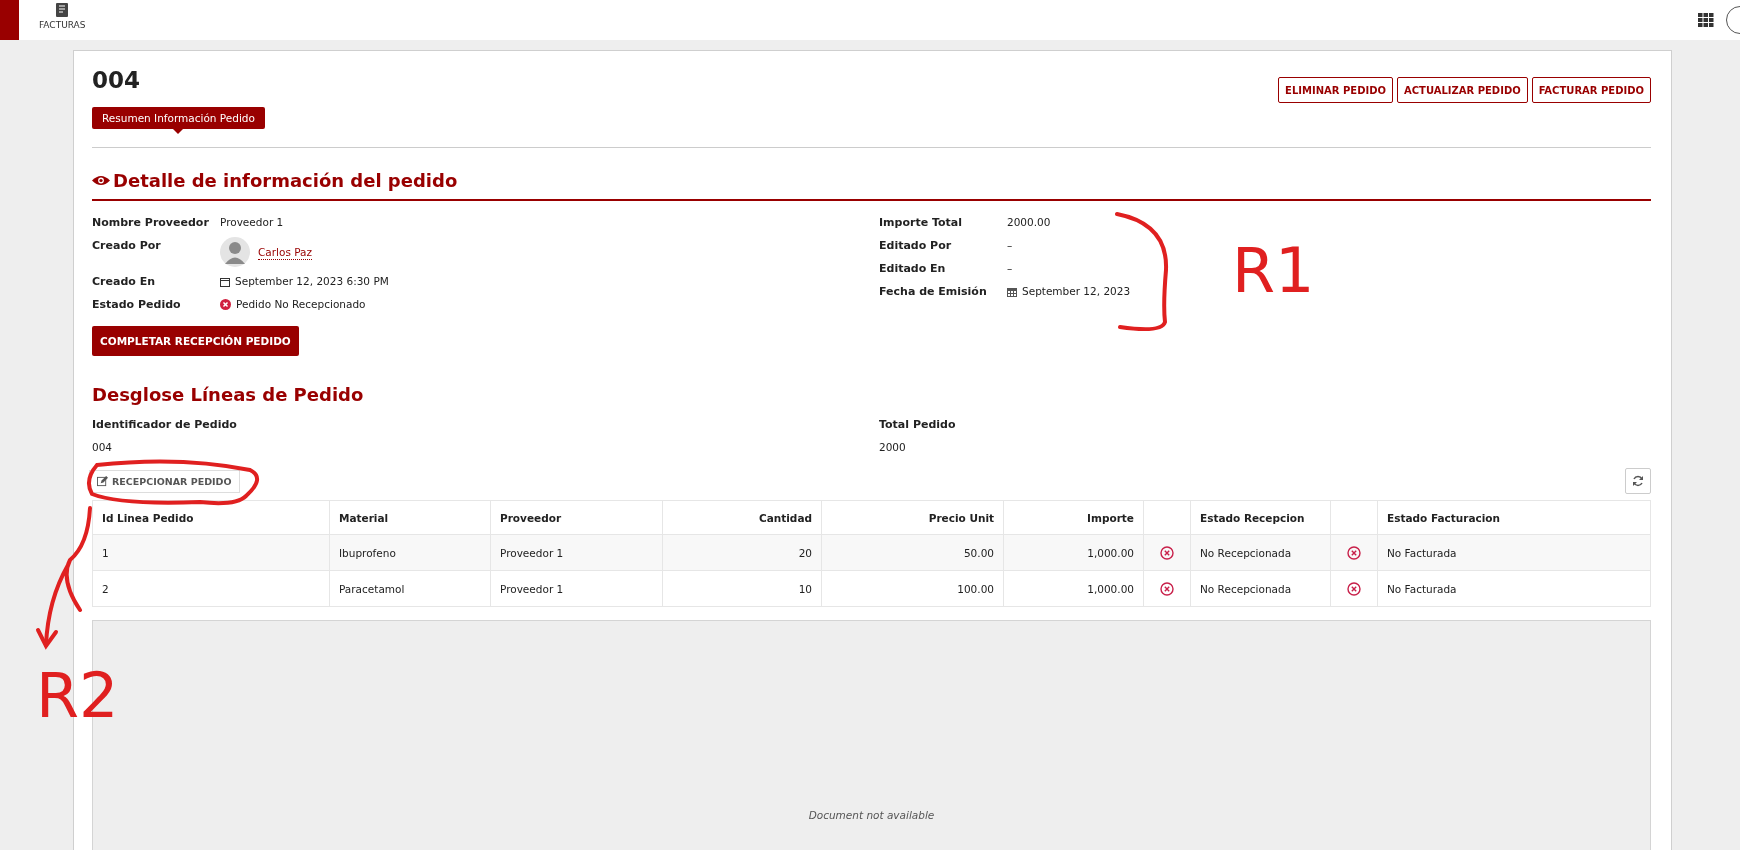 The image size is (1740, 850). I want to click on refresh-icon, so click(1638, 481).